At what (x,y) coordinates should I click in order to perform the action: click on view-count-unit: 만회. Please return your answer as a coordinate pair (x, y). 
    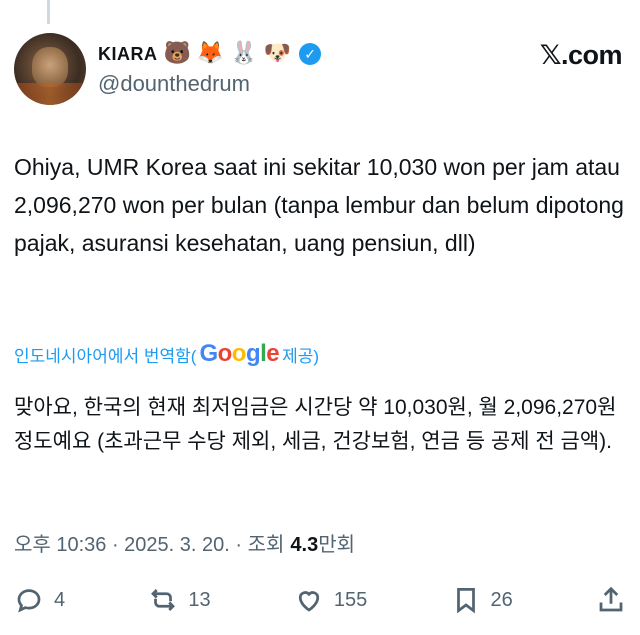
    Looking at the image, I should click on (337, 544).